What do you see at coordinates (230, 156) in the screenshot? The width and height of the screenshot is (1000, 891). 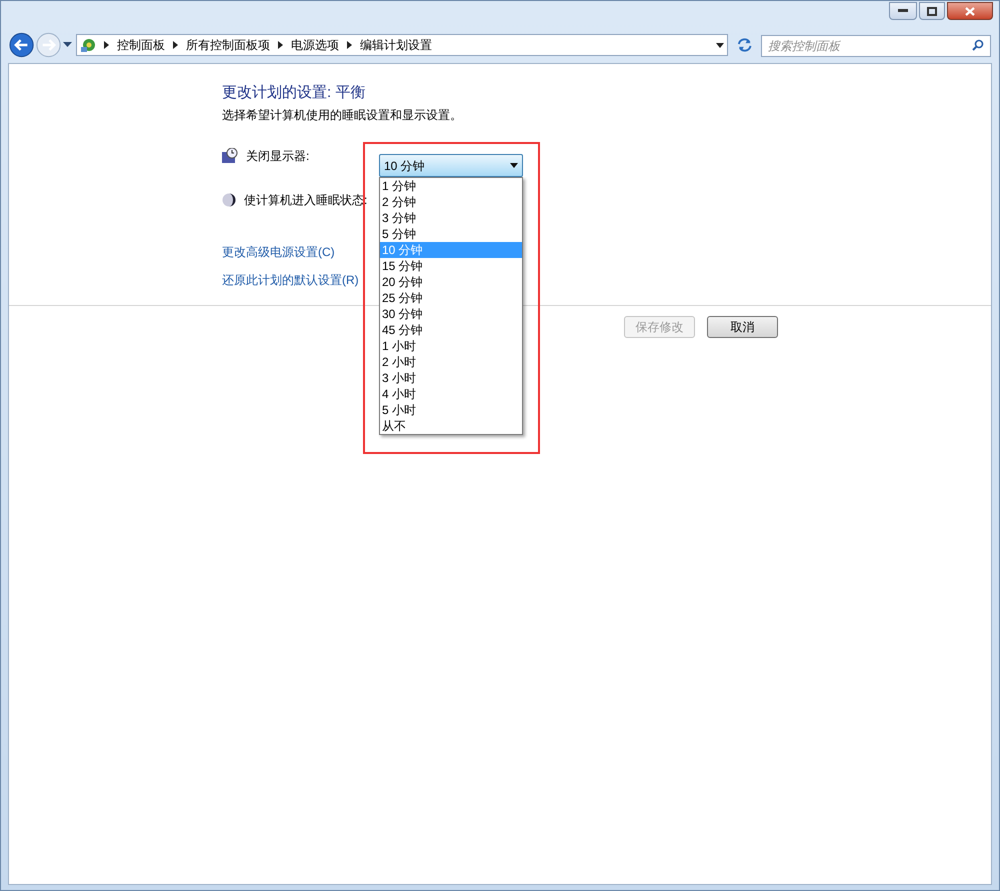 I see `monitor-clock-icon` at bounding box center [230, 156].